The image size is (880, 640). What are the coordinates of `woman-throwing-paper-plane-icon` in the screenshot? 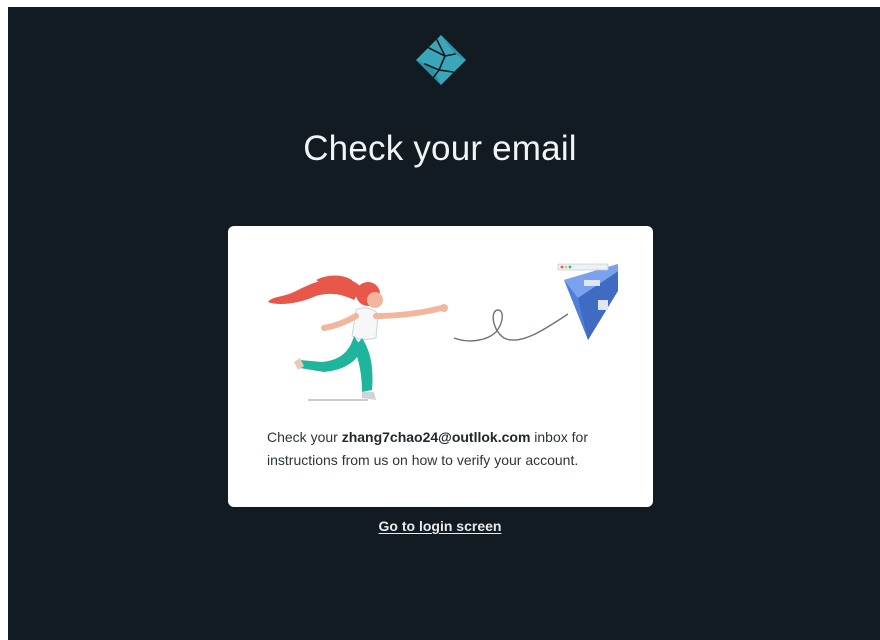 It's located at (443, 332).